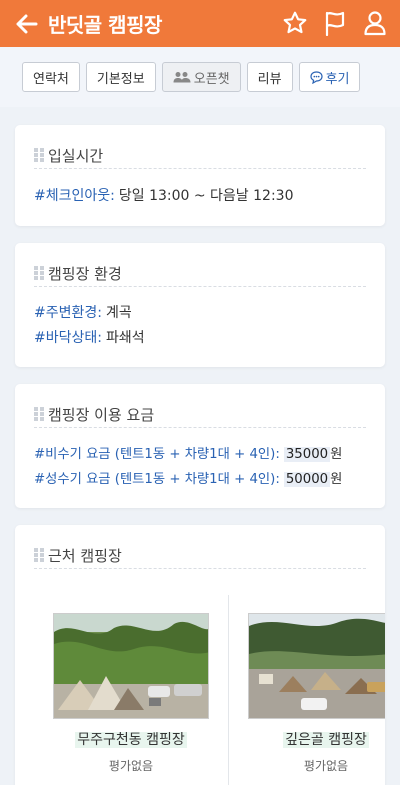 This screenshot has height=785, width=400. Describe the element at coordinates (211, 79) in the screenshot. I see `tab-label: 오픈챗` at that location.